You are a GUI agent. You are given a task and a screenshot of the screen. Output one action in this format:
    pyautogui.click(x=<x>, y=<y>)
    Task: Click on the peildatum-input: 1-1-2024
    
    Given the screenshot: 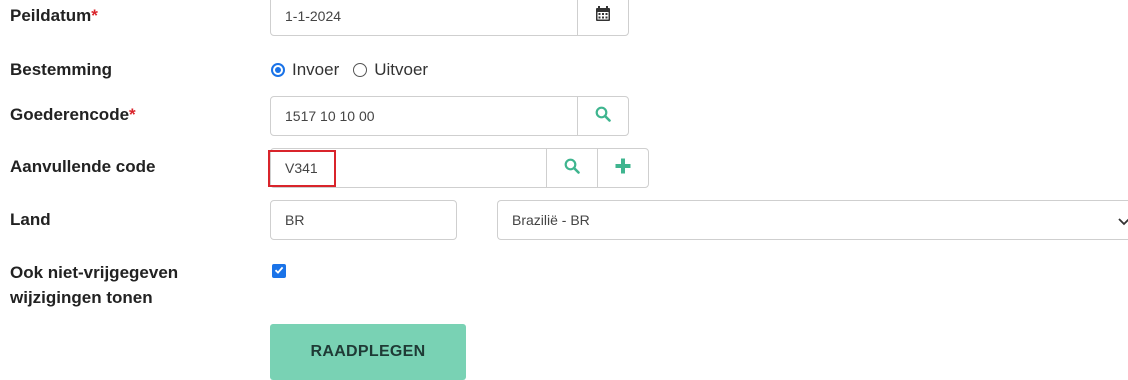 What is the action you would take?
    pyautogui.click(x=424, y=18)
    